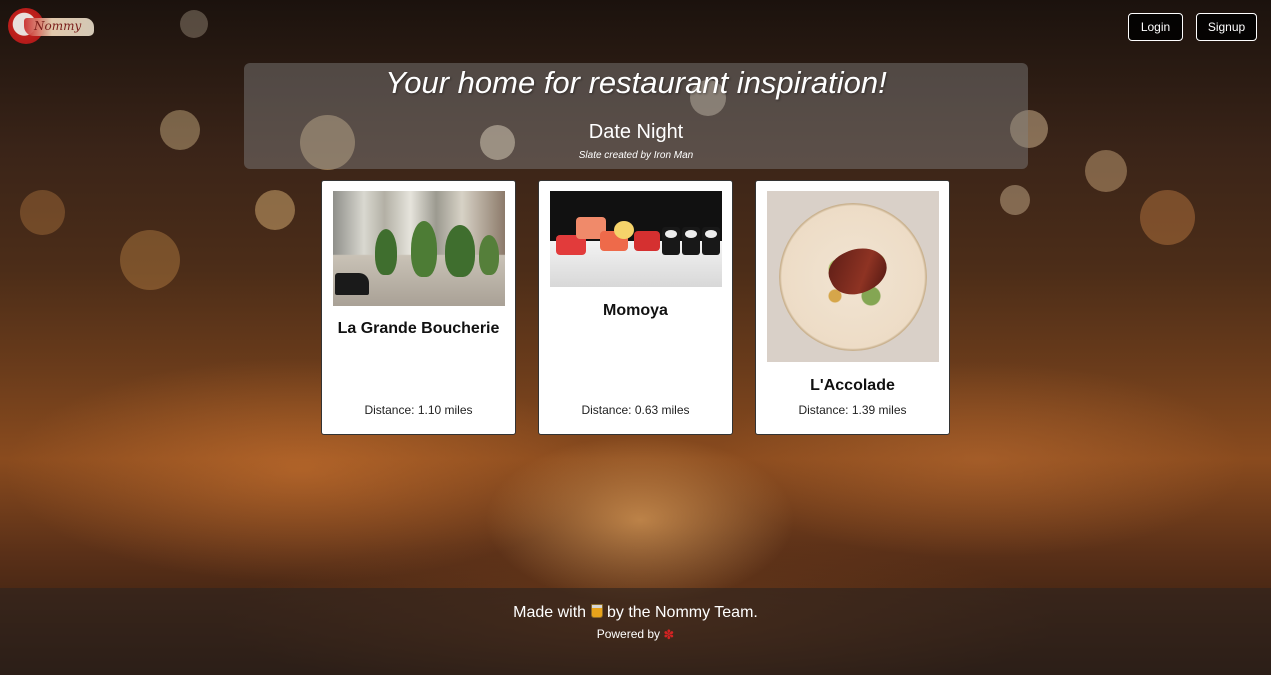 The width and height of the screenshot is (1271, 675). I want to click on restaurant-card: La Grande Boucherie Distance: 1.10 miles, so click(418, 307).